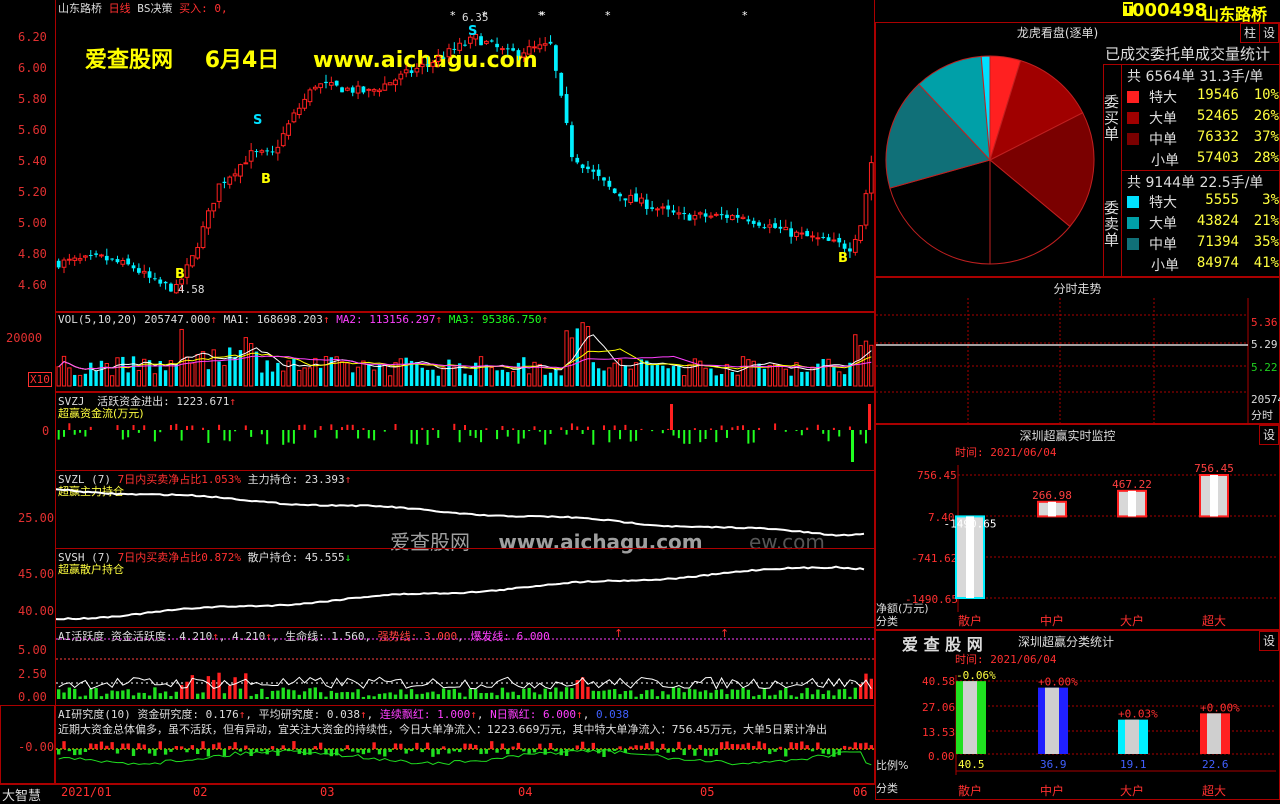 This screenshot has height=804, width=1280. Describe the element at coordinates (465, 663) in the screenshot. I see `ai-active-bars: ↑ ↑` at that location.